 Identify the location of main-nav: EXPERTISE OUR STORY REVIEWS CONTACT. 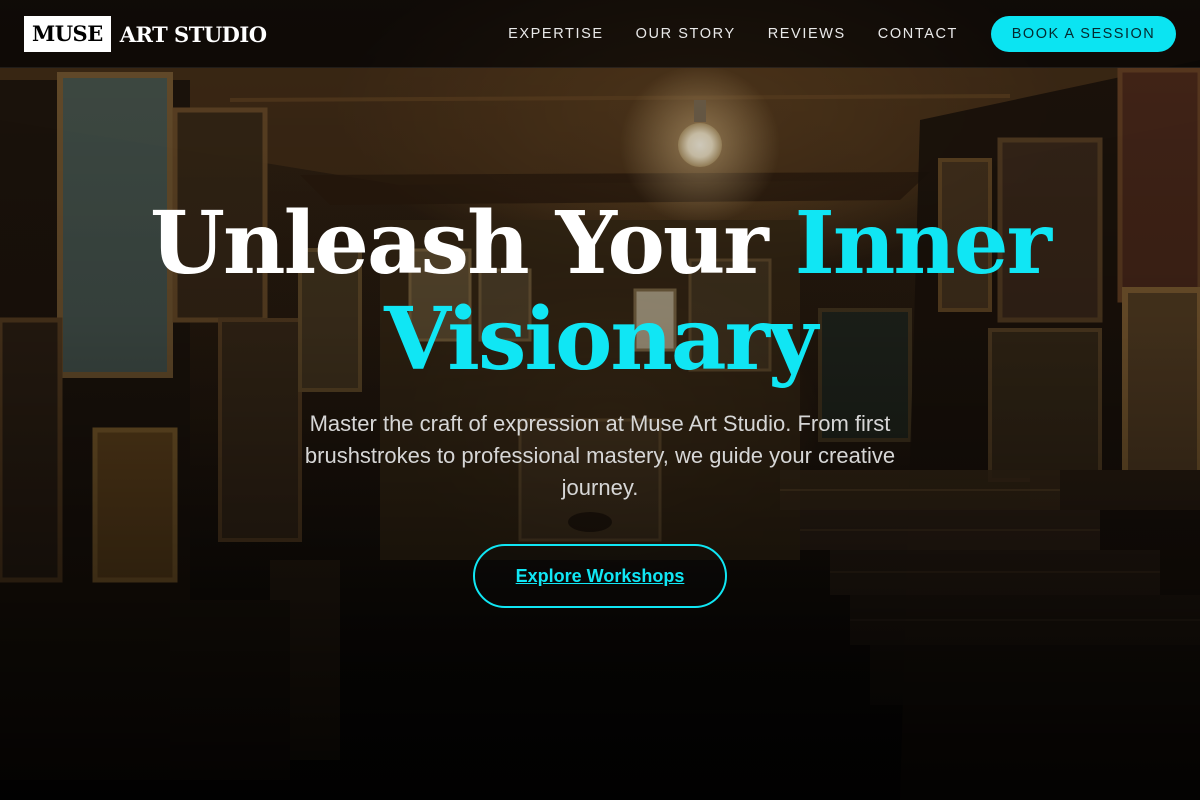
(733, 34).